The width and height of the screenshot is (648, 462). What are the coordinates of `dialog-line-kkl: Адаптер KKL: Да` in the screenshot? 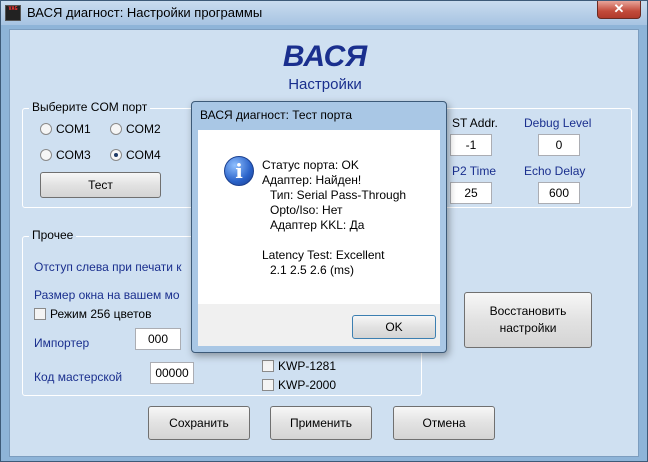 It's located at (317, 225).